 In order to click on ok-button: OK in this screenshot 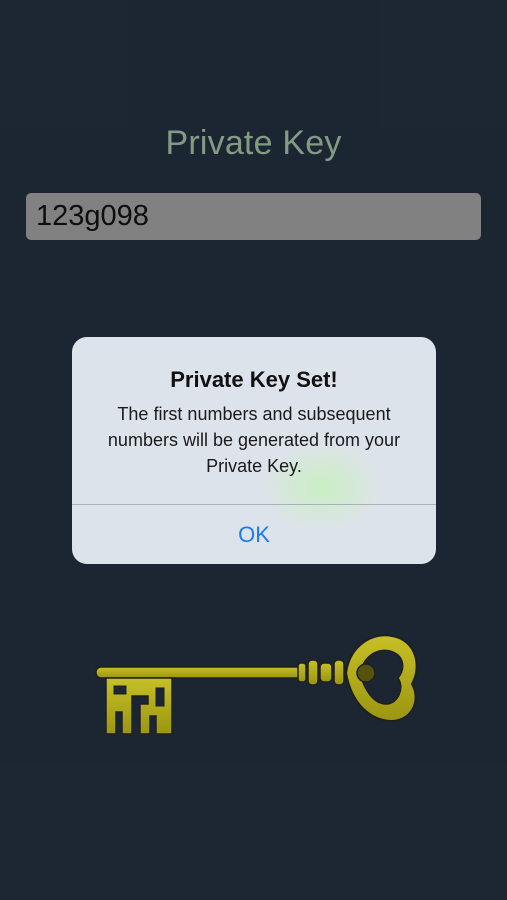, I will do `click(254, 534)`.